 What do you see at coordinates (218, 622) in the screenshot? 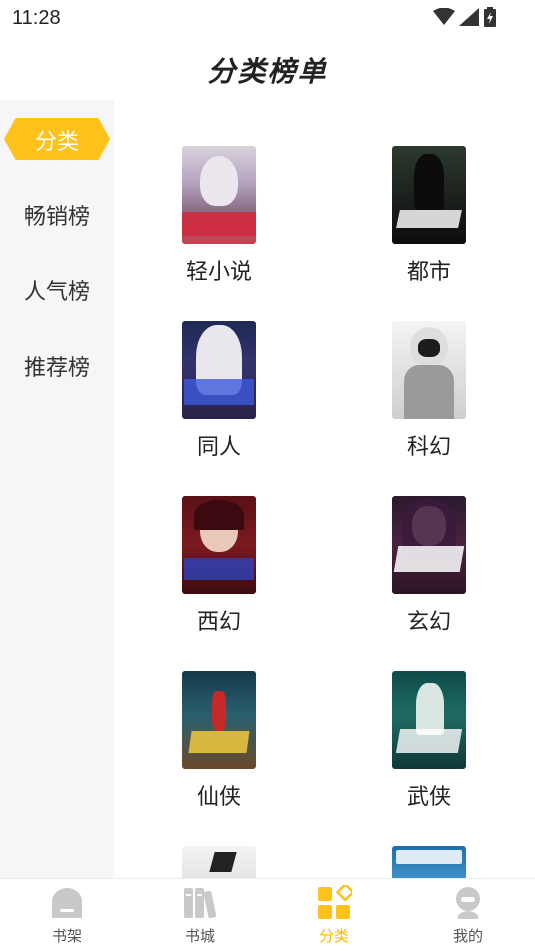
I see `category-name: 西幻` at bounding box center [218, 622].